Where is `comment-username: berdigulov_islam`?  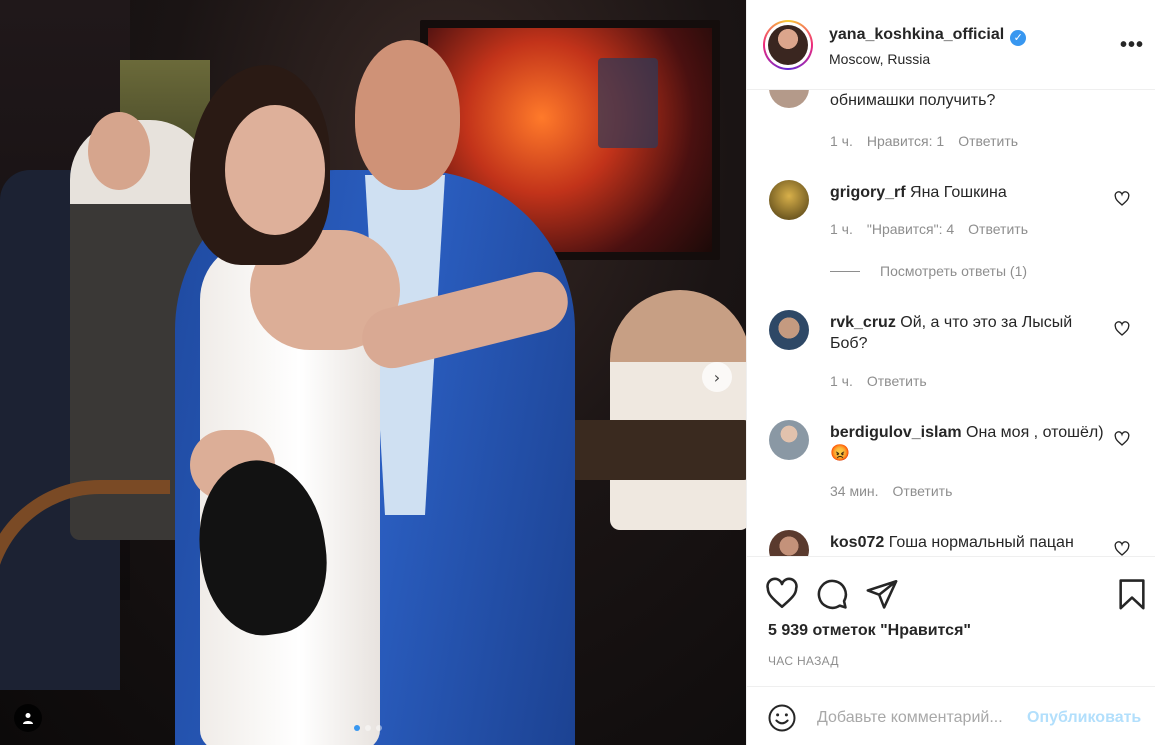
comment-username: berdigulov_islam is located at coordinates (896, 432).